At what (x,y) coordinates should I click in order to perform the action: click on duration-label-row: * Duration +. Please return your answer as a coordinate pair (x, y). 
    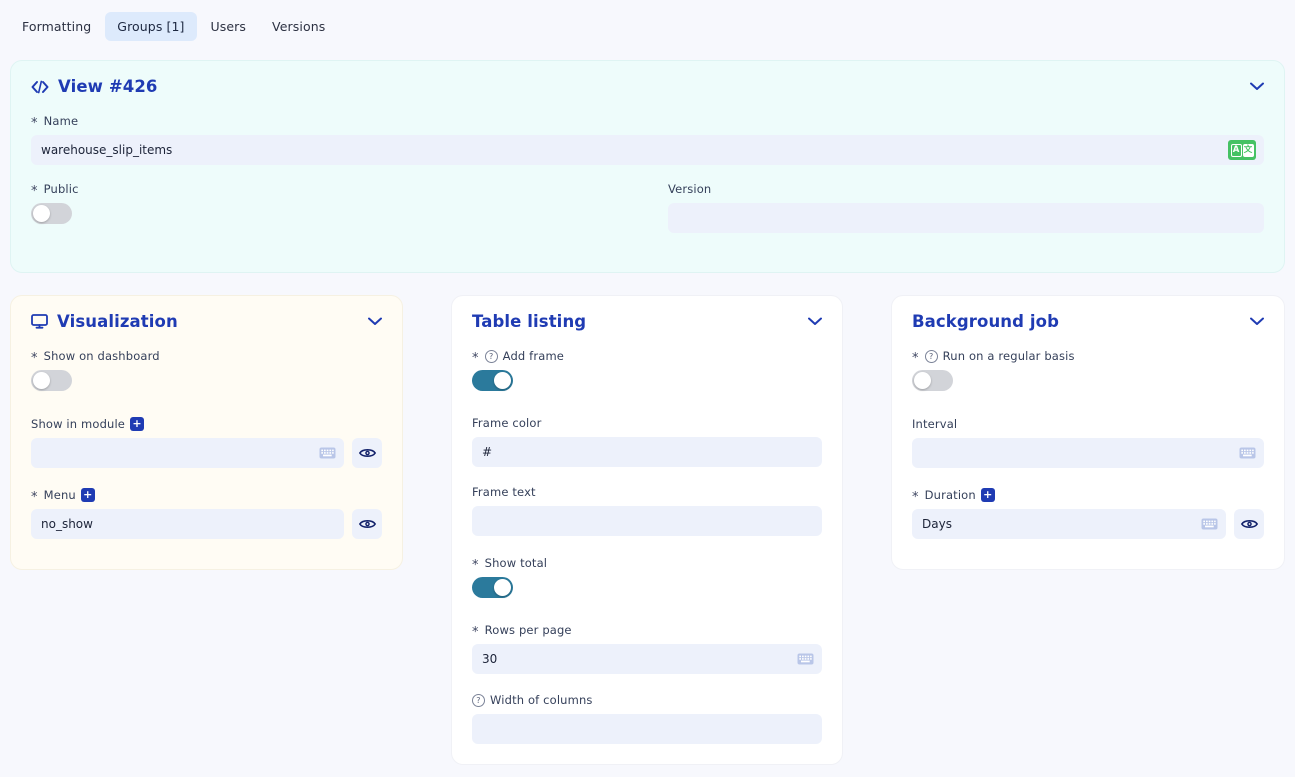
    Looking at the image, I should click on (1088, 496).